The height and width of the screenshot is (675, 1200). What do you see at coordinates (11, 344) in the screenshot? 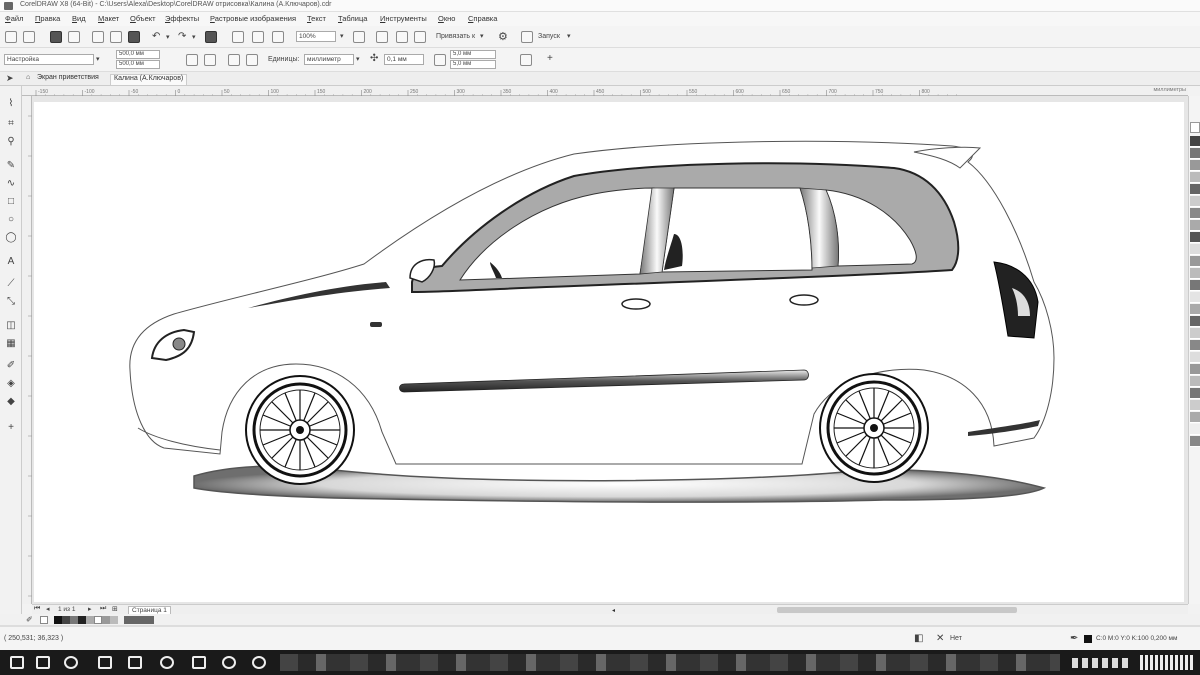
I see `transparency-icon: ▦` at bounding box center [11, 344].